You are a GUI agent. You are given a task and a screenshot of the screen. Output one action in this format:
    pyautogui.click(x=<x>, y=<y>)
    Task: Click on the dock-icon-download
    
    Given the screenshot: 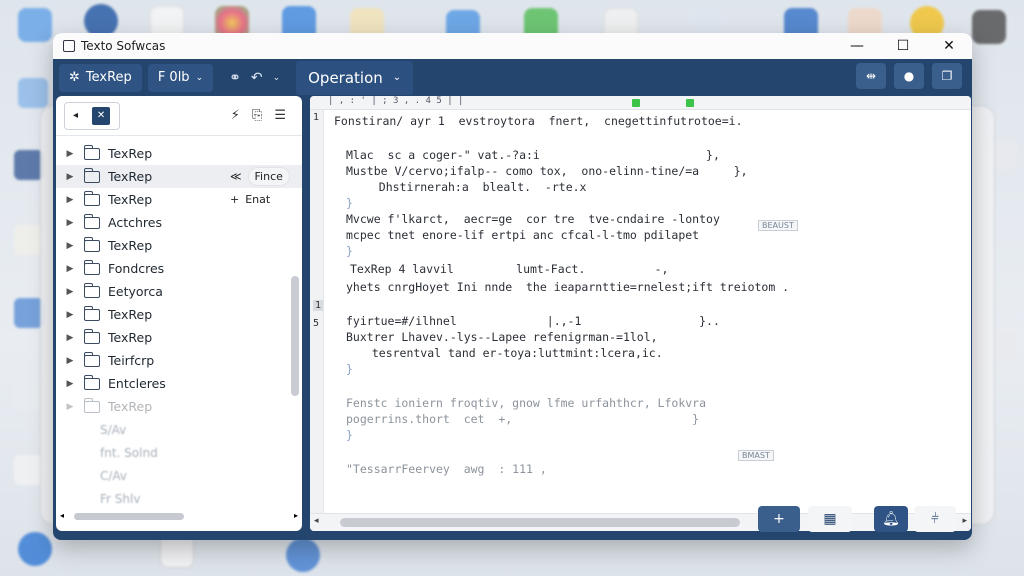 What is the action you would take?
    pyautogui.click(x=35, y=549)
    